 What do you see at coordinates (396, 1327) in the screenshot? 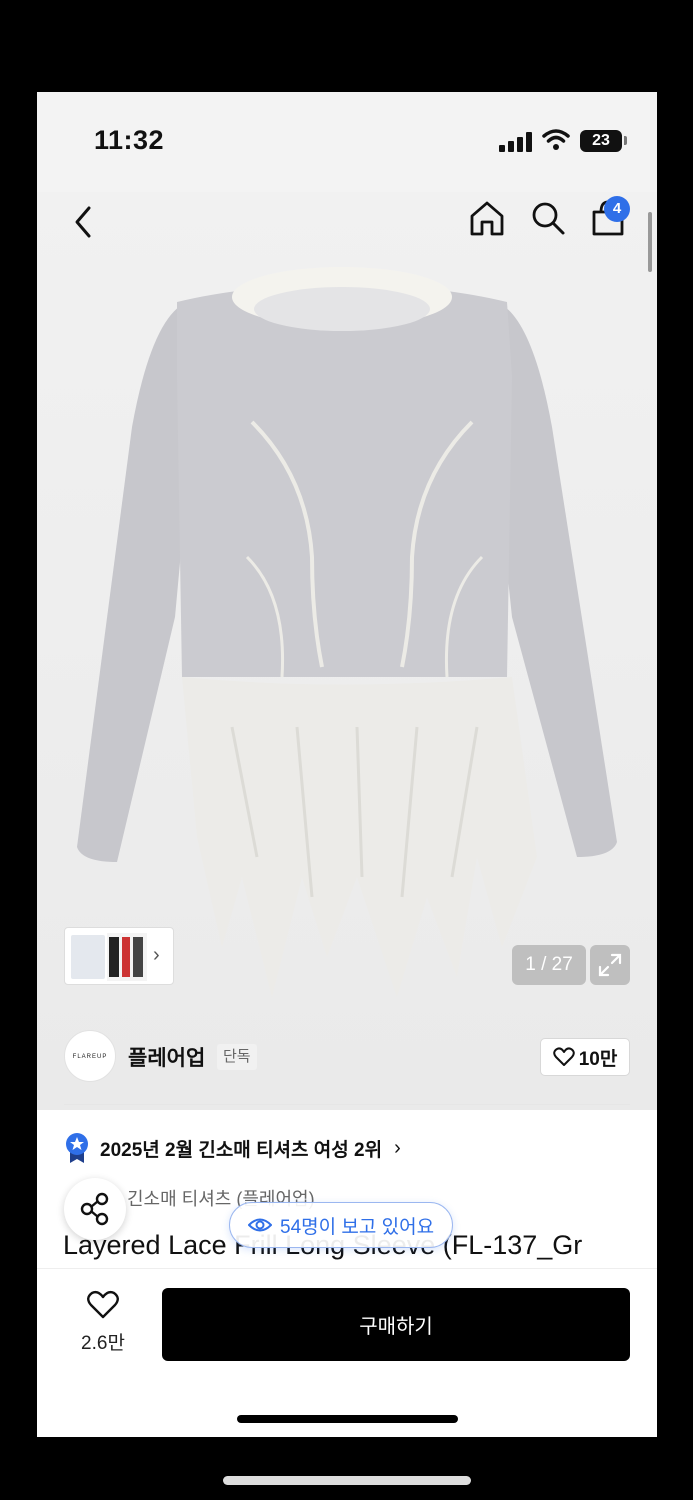
I see `buy-button-label: 구매하기` at bounding box center [396, 1327].